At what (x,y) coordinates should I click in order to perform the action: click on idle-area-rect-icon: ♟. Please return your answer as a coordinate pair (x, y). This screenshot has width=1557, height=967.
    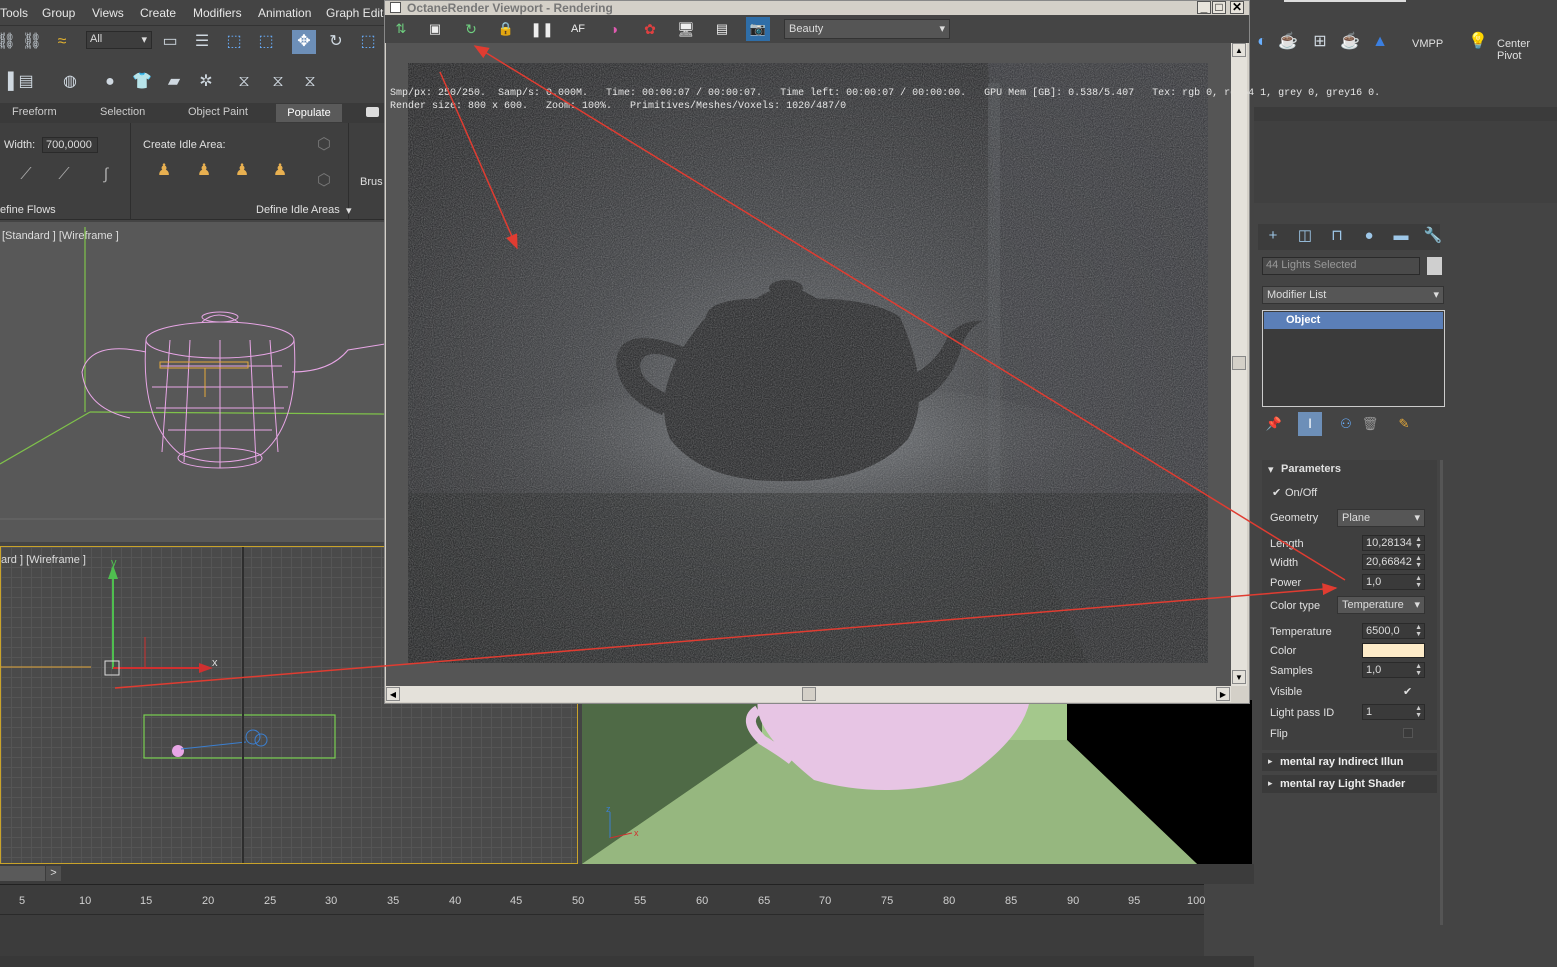
    Looking at the image, I should click on (280, 171).